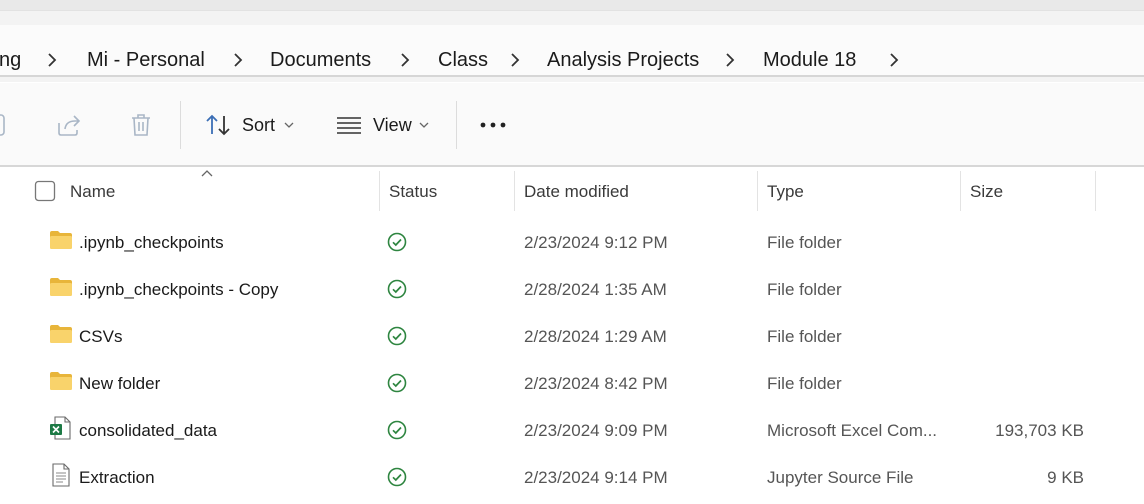  What do you see at coordinates (178, 290) in the screenshot?
I see `file-name: .ipynb_checkpoints - Copy` at bounding box center [178, 290].